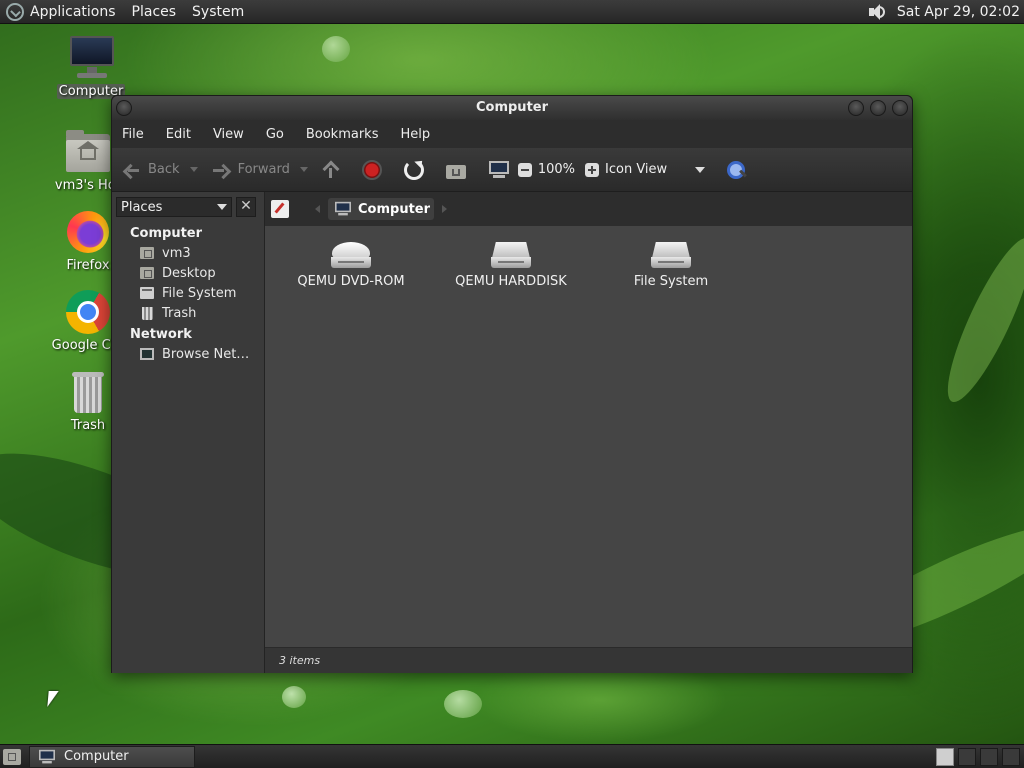 This screenshot has height=768, width=1024. I want to click on zoom-out-icon, so click(524, 169).